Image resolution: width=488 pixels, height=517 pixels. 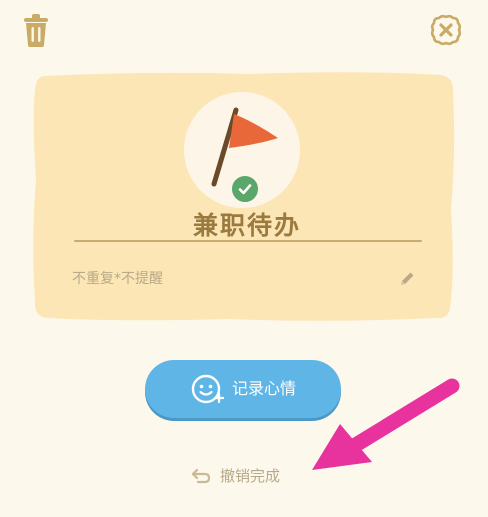 What do you see at coordinates (248, 241) in the screenshot?
I see `title-underline` at bounding box center [248, 241].